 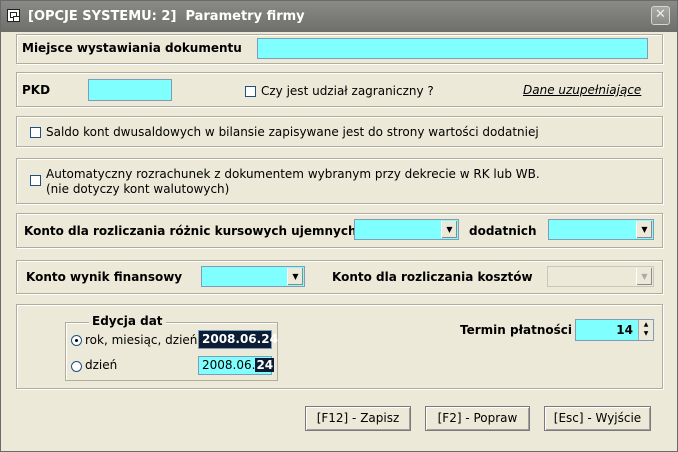 What do you see at coordinates (238, 339) in the screenshot?
I see `date-full-field: 2008.06.24` at bounding box center [238, 339].